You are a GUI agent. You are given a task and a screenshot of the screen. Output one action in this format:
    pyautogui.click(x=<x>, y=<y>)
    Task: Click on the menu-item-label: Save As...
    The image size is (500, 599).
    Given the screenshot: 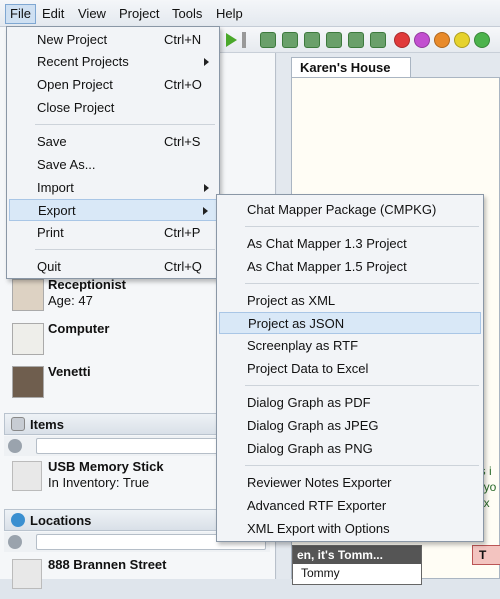 What is the action you would take?
    pyautogui.click(x=66, y=164)
    